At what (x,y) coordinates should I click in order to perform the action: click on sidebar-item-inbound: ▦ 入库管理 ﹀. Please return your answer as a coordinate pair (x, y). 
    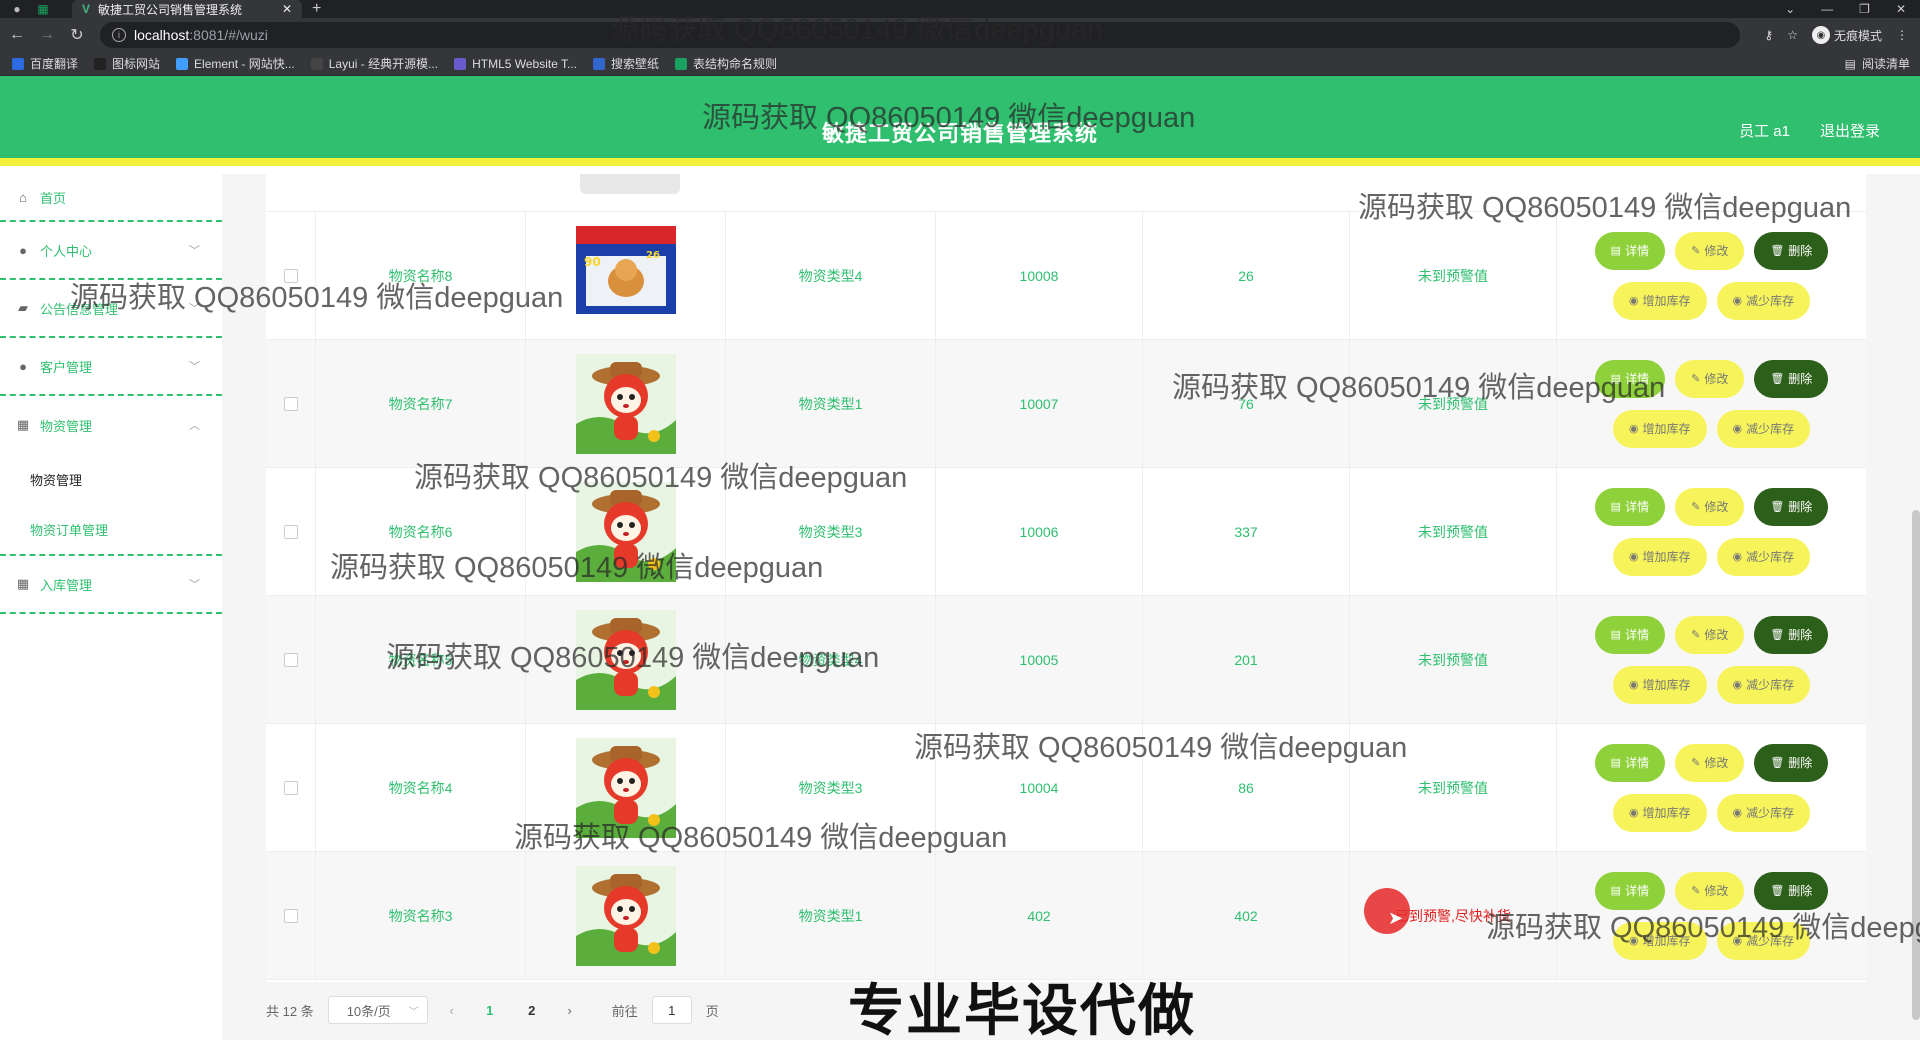
    Looking at the image, I should click on (111, 585).